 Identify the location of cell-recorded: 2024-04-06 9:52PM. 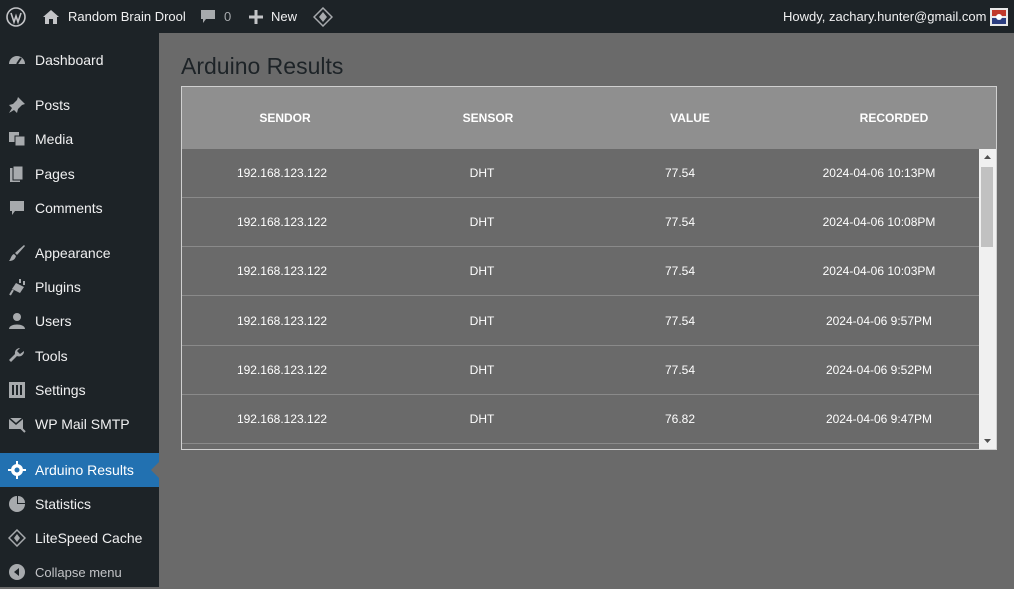
(879, 370).